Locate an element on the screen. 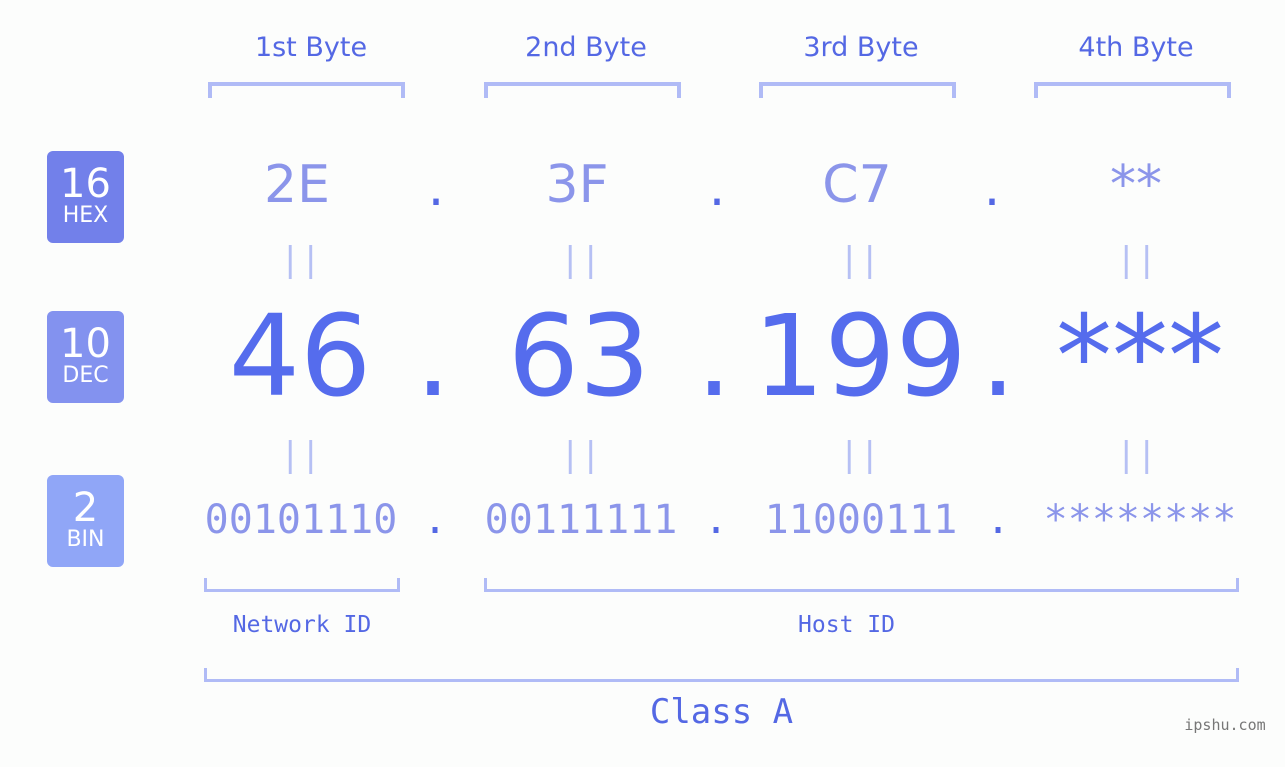 This screenshot has width=1285, height=767. bin-badge: 2 BIN is located at coordinates (85, 521).